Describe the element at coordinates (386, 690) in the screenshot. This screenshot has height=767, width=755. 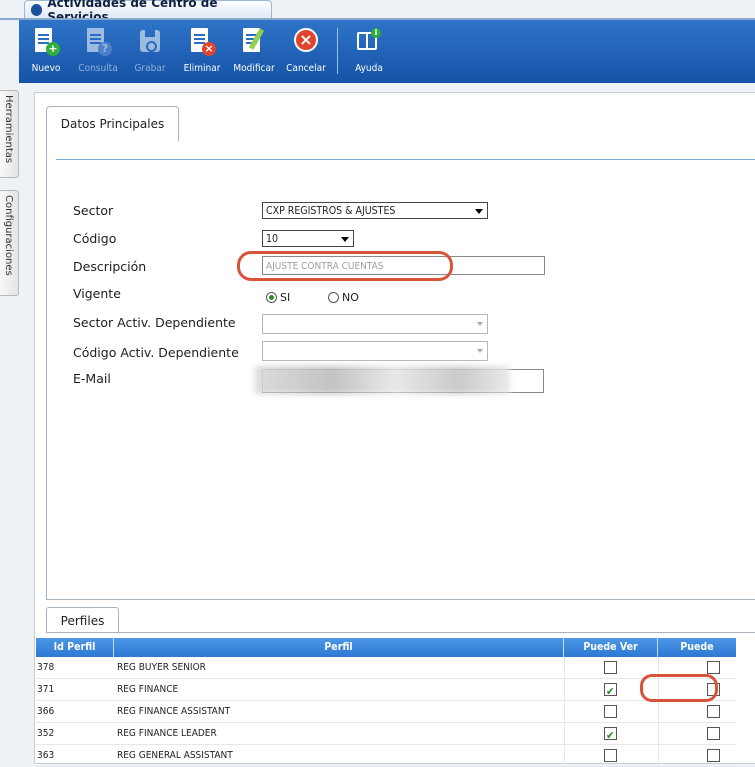
I see `table-row: 371 REG FINANCE` at that location.